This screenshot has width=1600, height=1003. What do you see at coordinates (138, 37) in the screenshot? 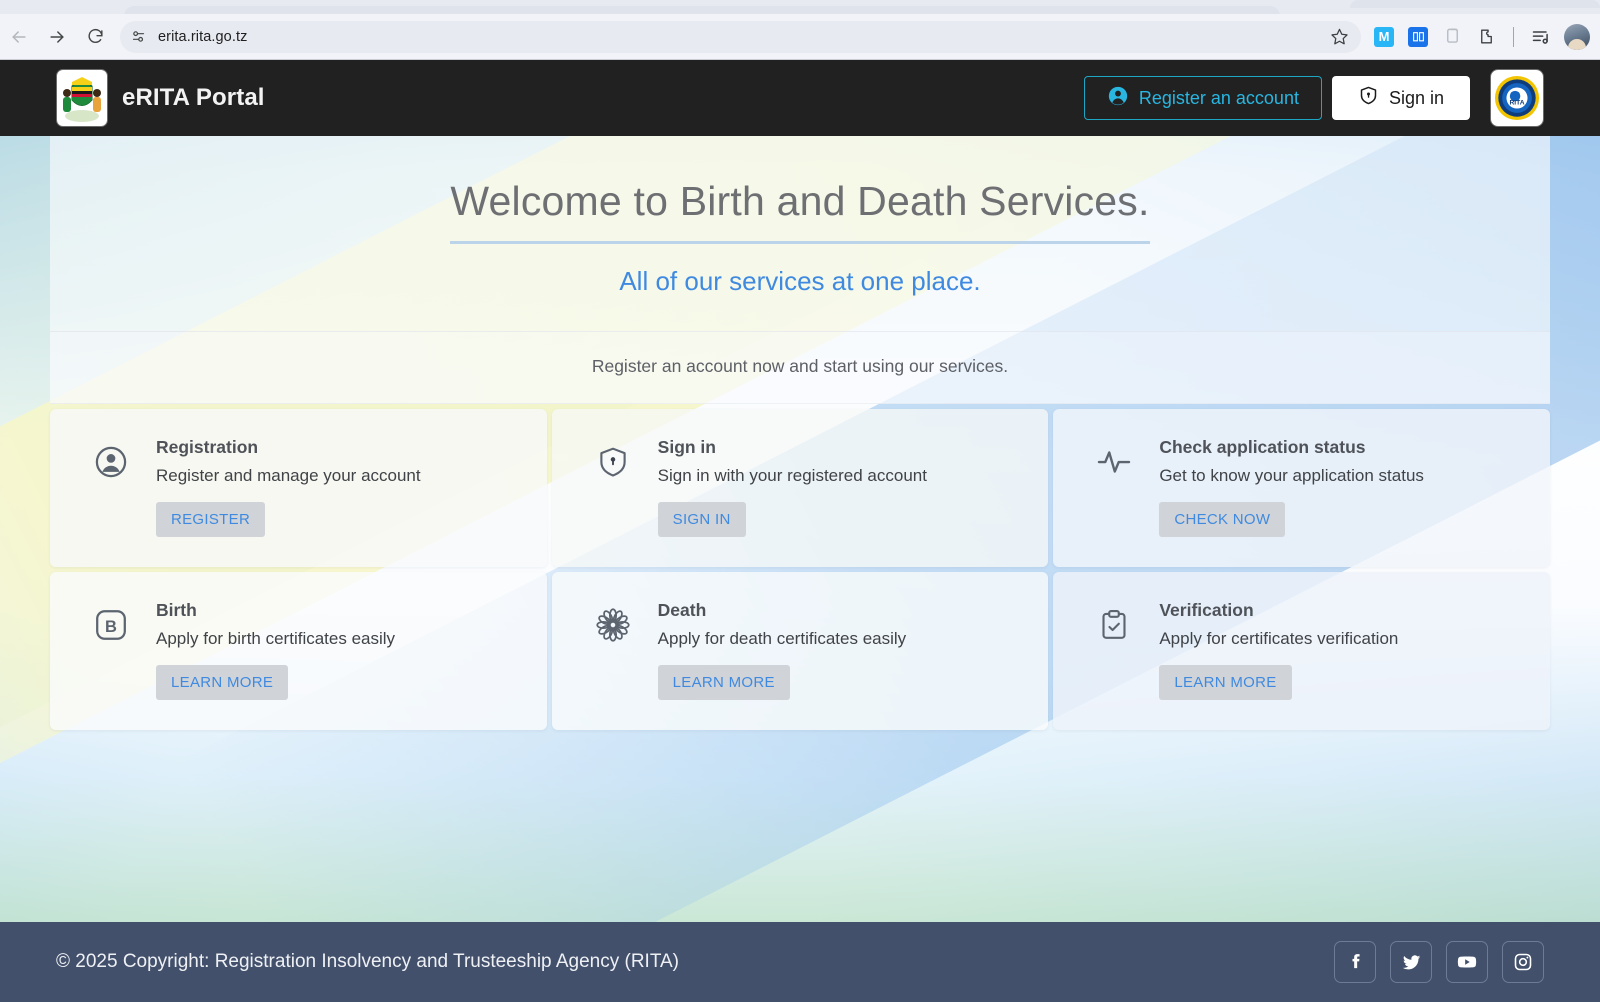
I see `page-info-icon` at bounding box center [138, 37].